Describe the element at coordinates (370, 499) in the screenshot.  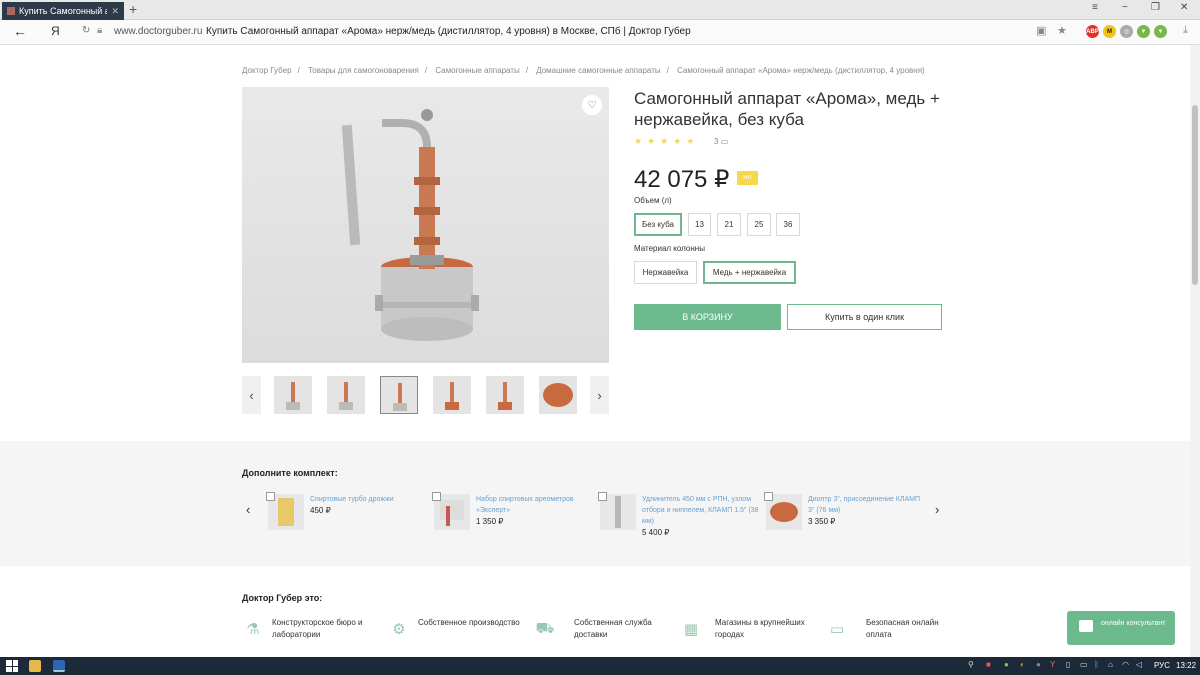
I see `complement-item-name: Спиртовые турбо дрожжи` at that location.